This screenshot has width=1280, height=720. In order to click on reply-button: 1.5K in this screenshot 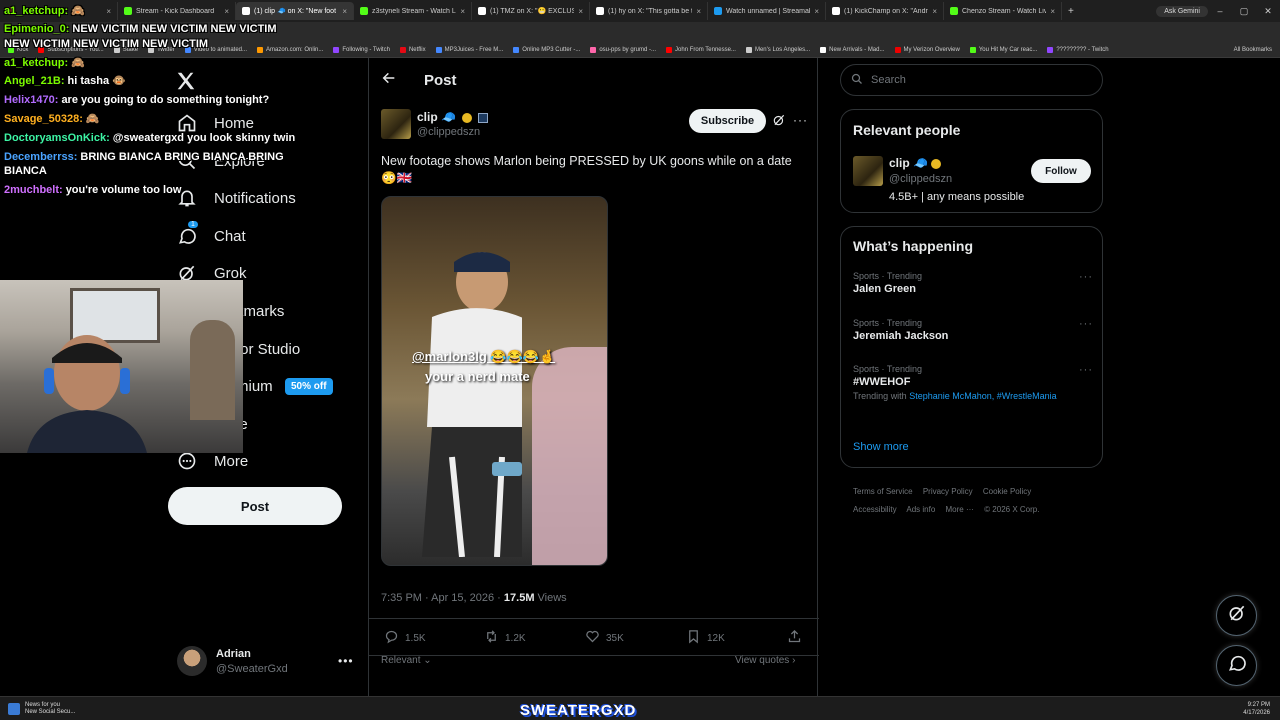, I will do `click(405, 638)`.